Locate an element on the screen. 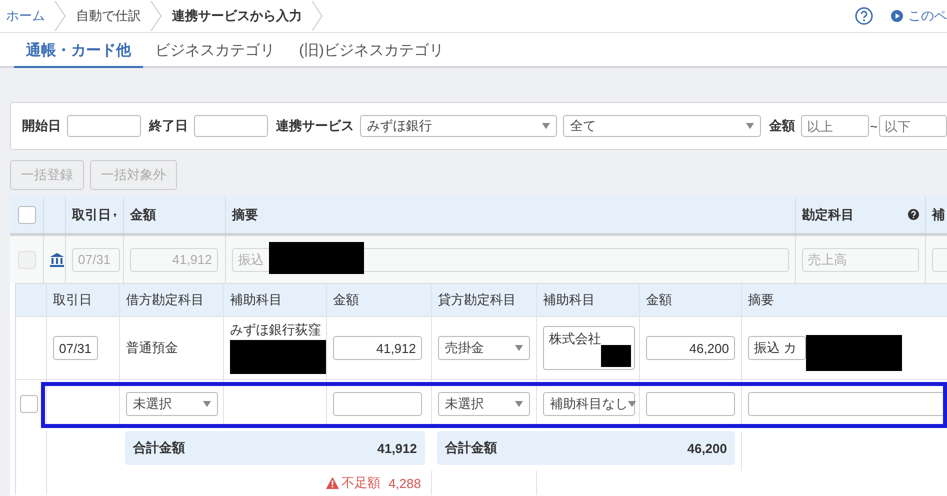 This screenshot has width=947, height=496. play-icon is located at coordinates (897, 16).